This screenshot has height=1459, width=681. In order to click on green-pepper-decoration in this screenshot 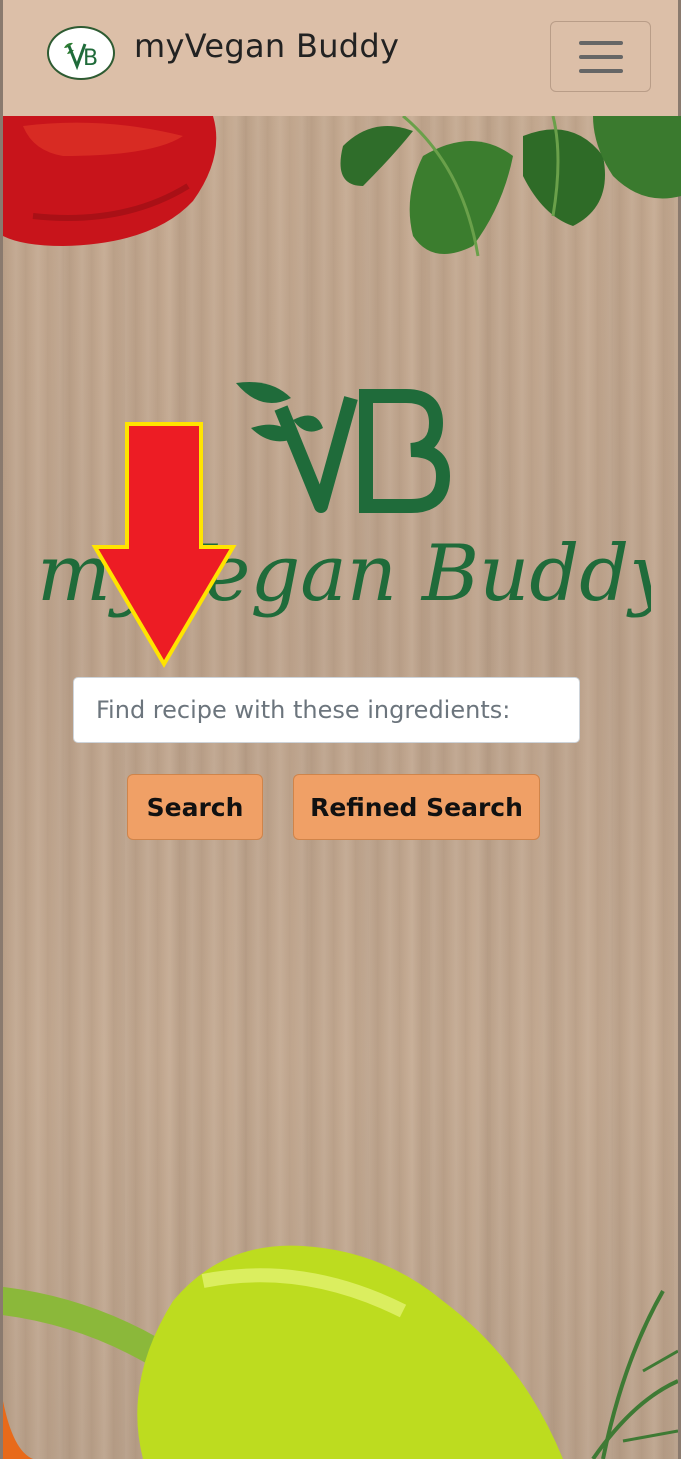, I will do `click(340, 1352)`.